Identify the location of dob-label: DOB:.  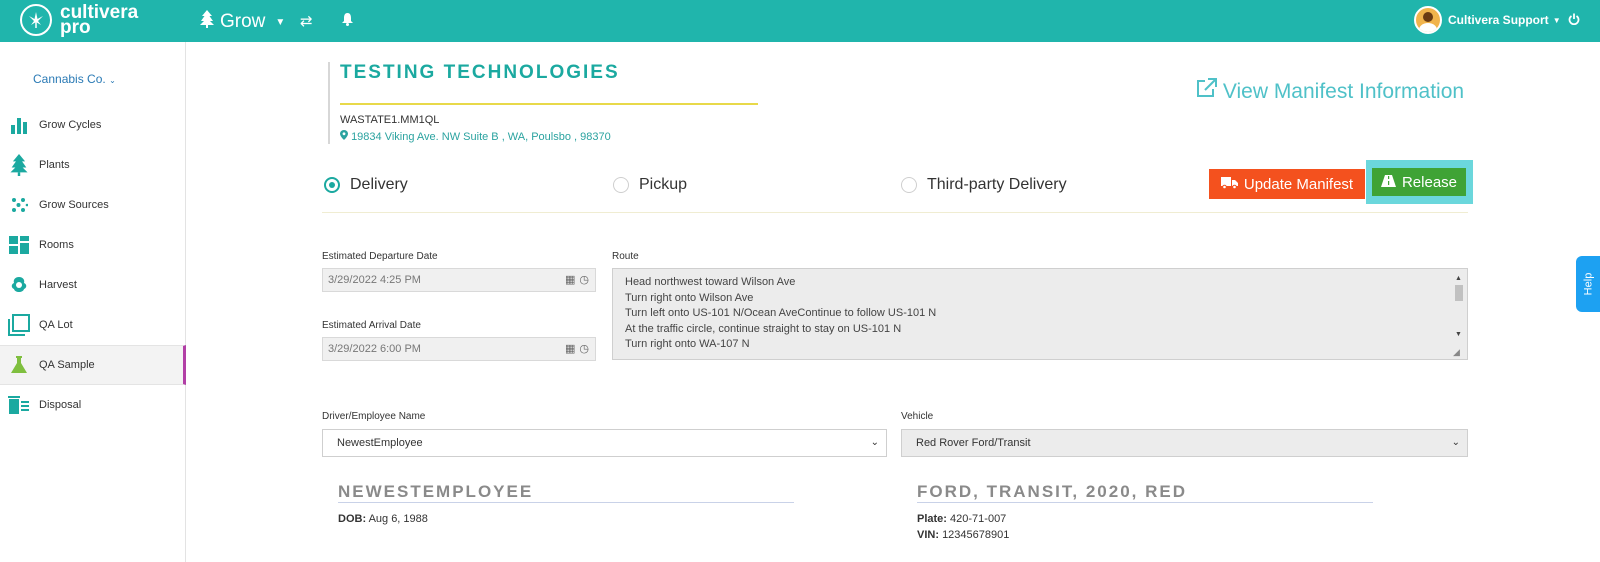
(352, 519).